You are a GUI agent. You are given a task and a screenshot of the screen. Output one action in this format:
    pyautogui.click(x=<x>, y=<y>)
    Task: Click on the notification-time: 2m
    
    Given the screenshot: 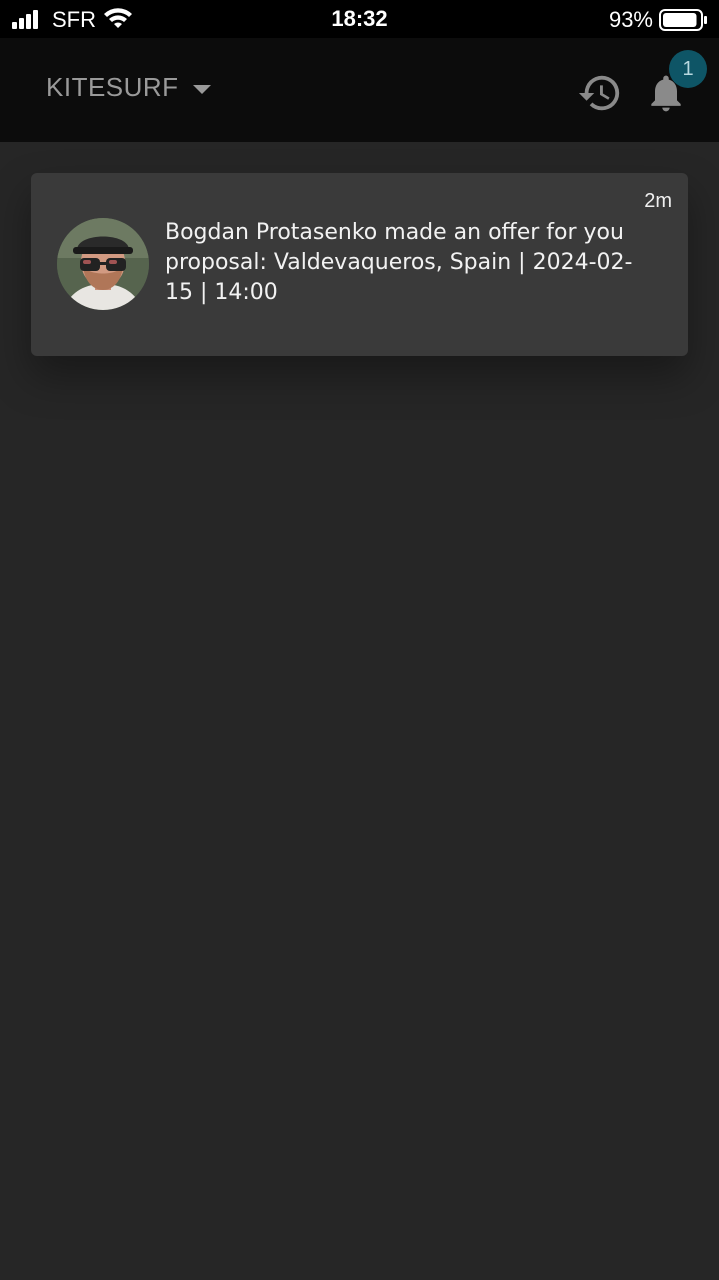 What is the action you would take?
    pyautogui.click(x=658, y=201)
    